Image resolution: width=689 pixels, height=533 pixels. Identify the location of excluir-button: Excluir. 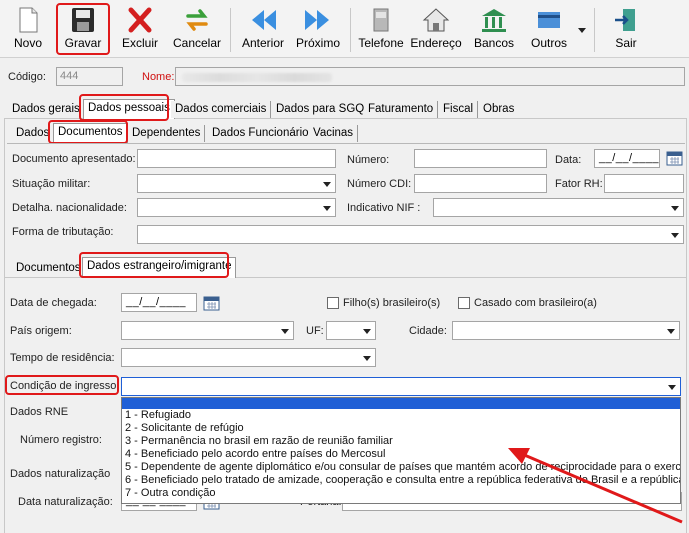
(140, 29).